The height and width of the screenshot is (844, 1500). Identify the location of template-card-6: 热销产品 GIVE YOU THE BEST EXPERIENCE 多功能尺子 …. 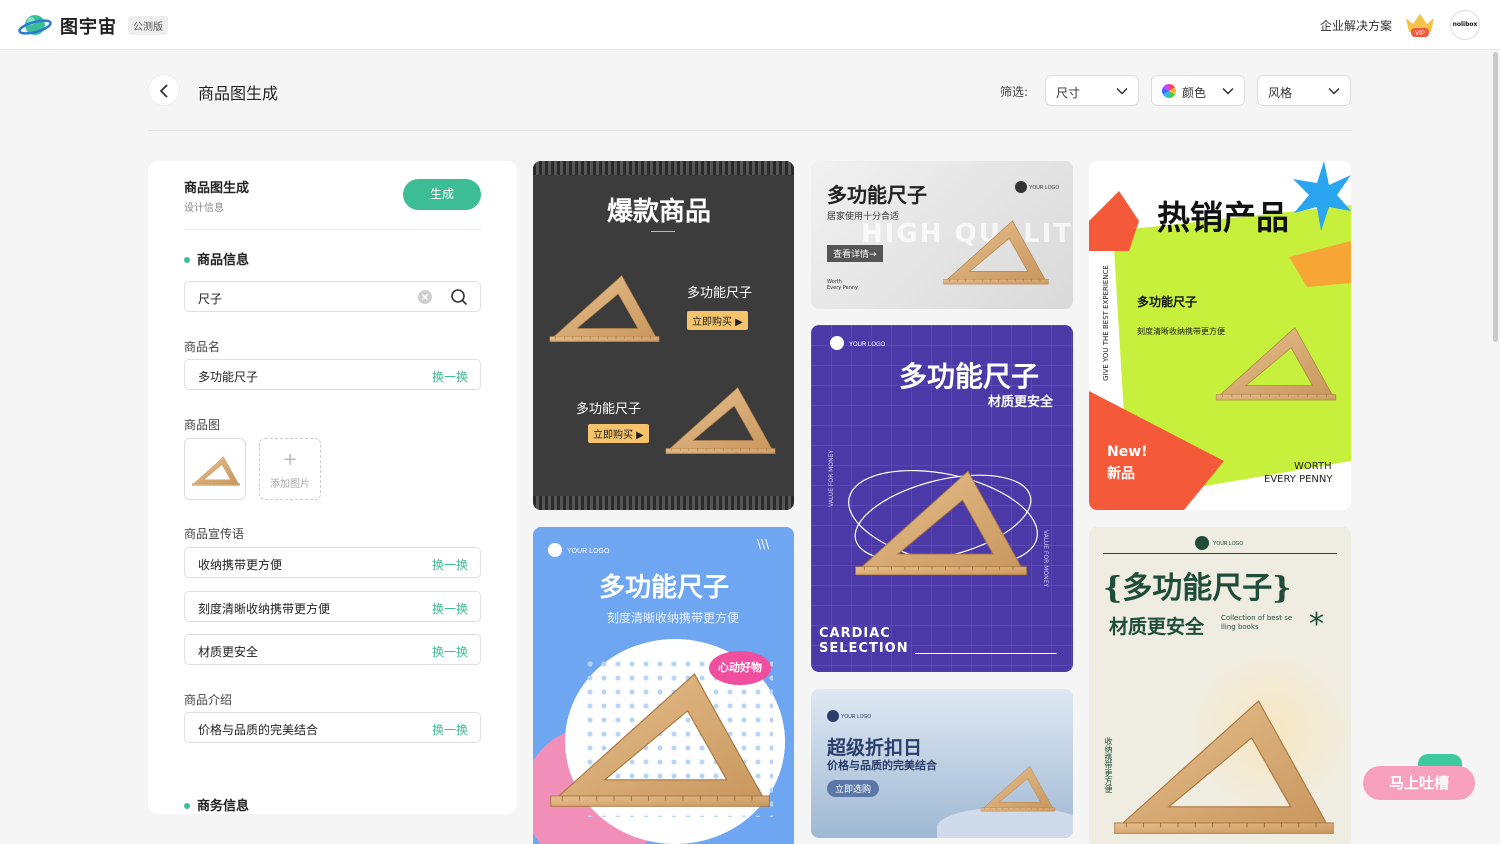
(1220, 335).